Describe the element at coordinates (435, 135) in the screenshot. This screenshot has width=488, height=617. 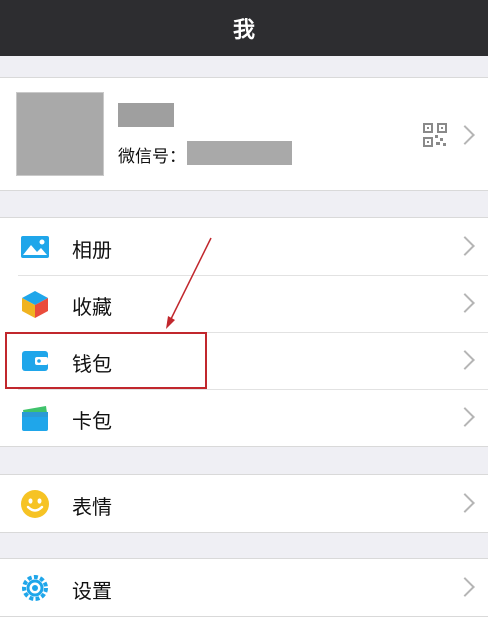
I see `qr-code-icon` at that location.